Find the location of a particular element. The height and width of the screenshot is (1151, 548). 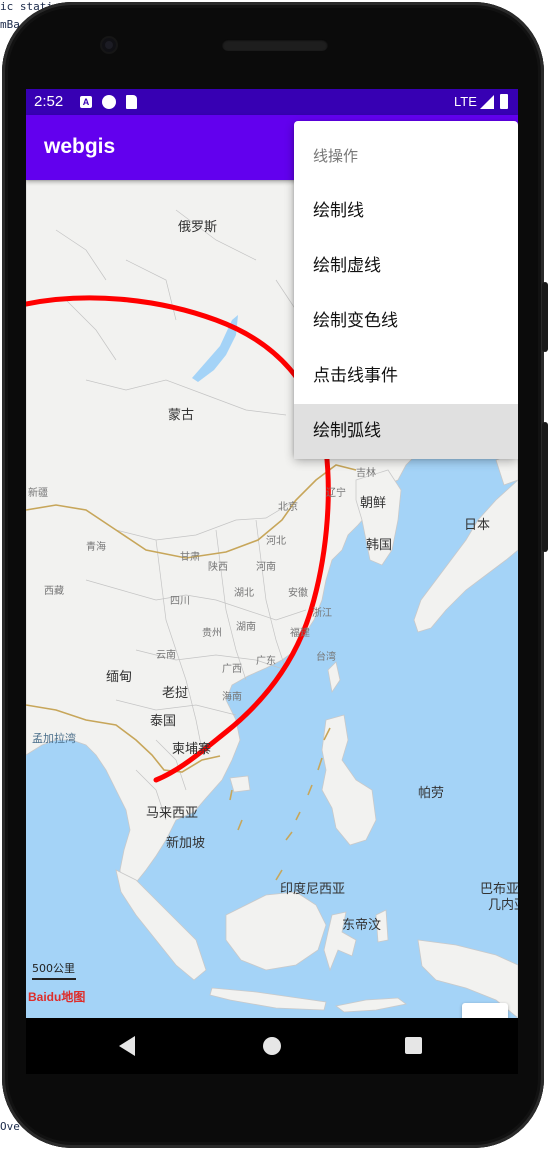

scale-bar: 500公里 is located at coordinates (54, 970).